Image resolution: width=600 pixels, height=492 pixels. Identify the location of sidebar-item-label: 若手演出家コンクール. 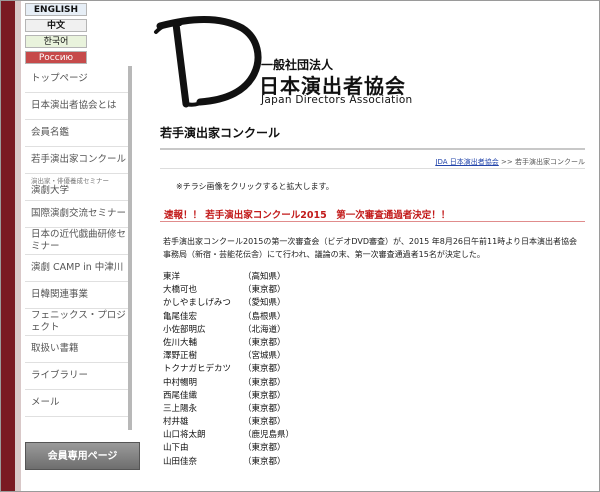
(79, 159).